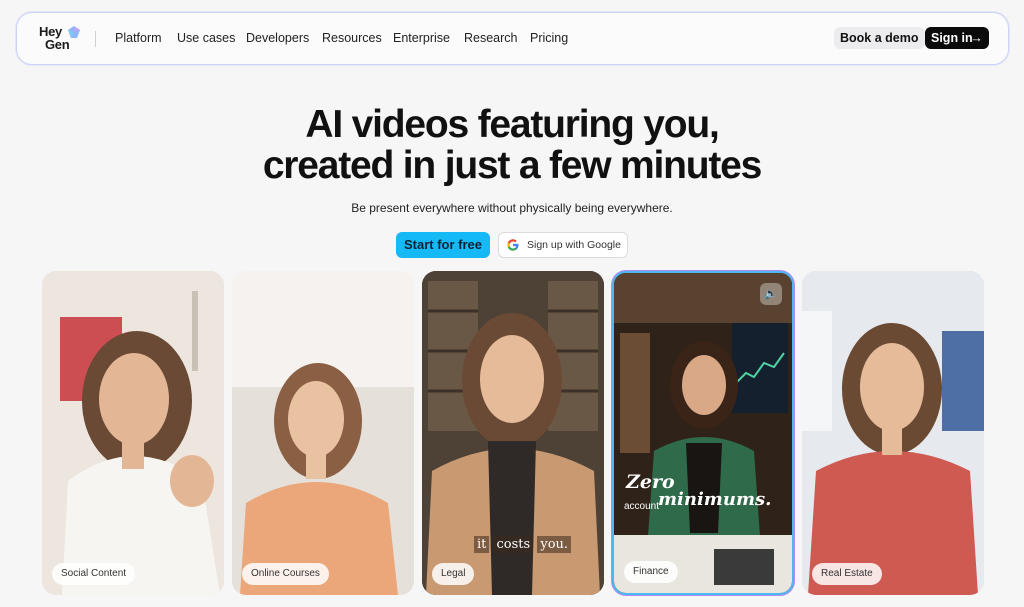 The width and height of the screenshot is (1024, 607). What do you see at coordinates (512, 165) in the screenshot?
I see `hero-title-line2: created in just a few minutes` at bounding box center [512, 165].